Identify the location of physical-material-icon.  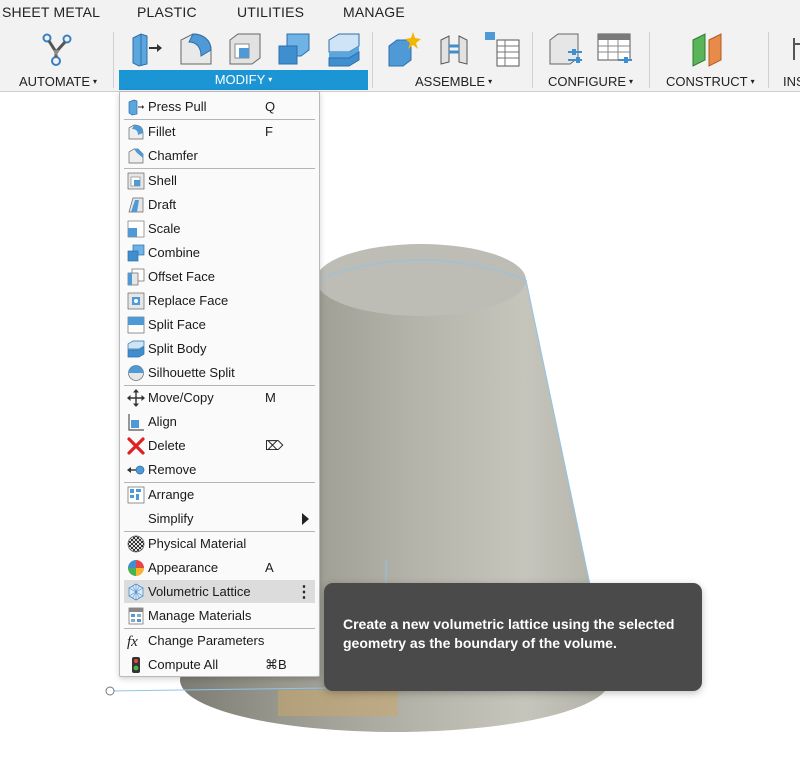
(136, 544).